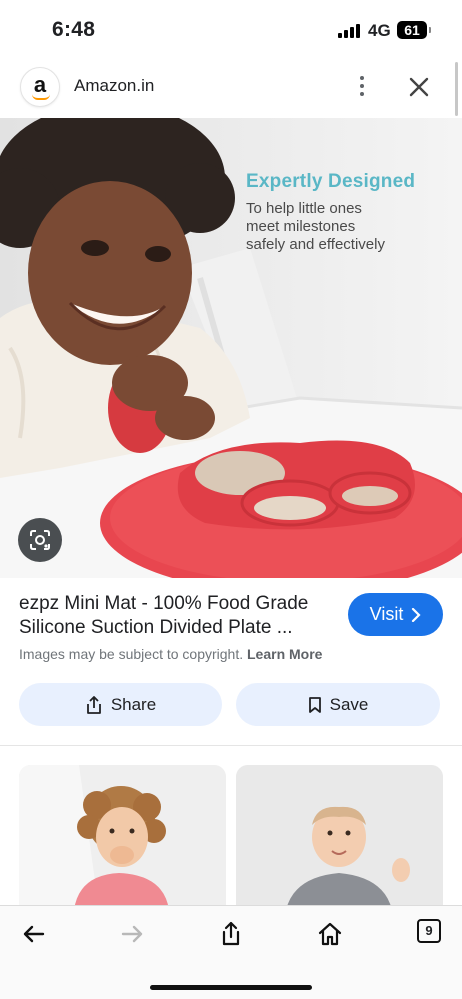 Image resolution: width=462 pixels, height=999 pixels. I want to click on save-label: Save, so click(349, 704).